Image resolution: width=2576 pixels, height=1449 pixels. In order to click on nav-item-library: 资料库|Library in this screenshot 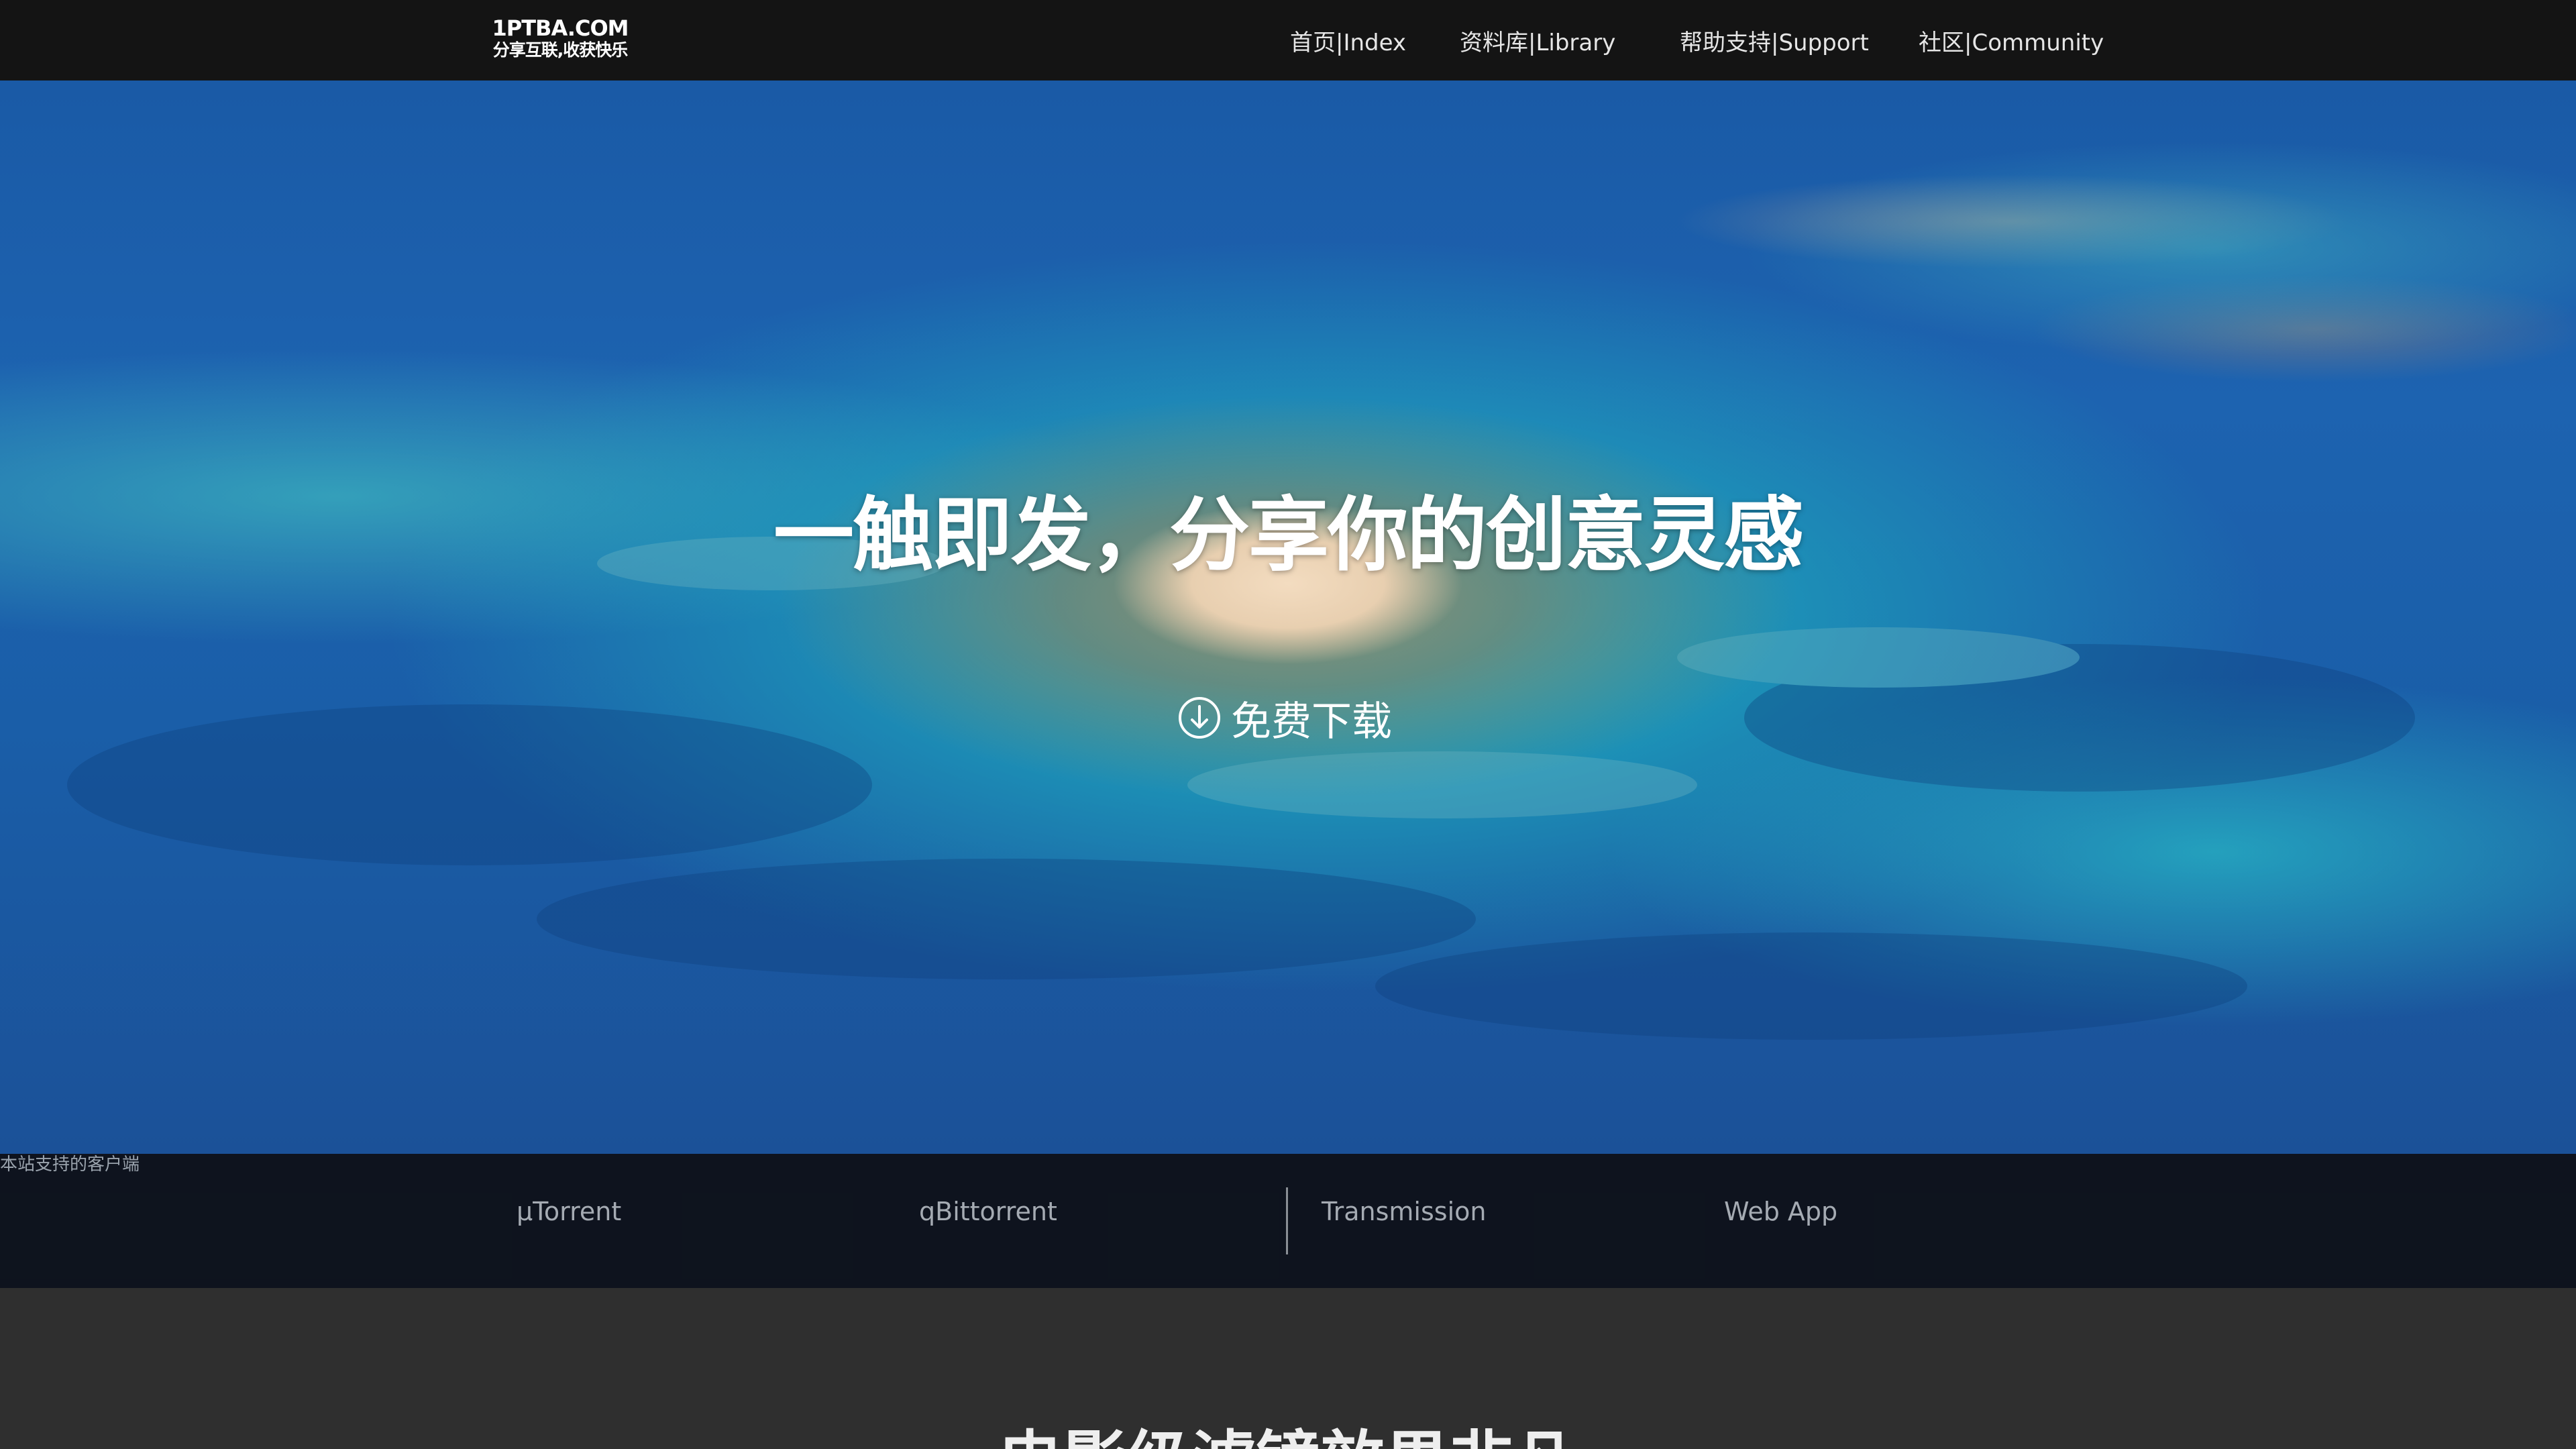, I will do `click(1537, 40)`.